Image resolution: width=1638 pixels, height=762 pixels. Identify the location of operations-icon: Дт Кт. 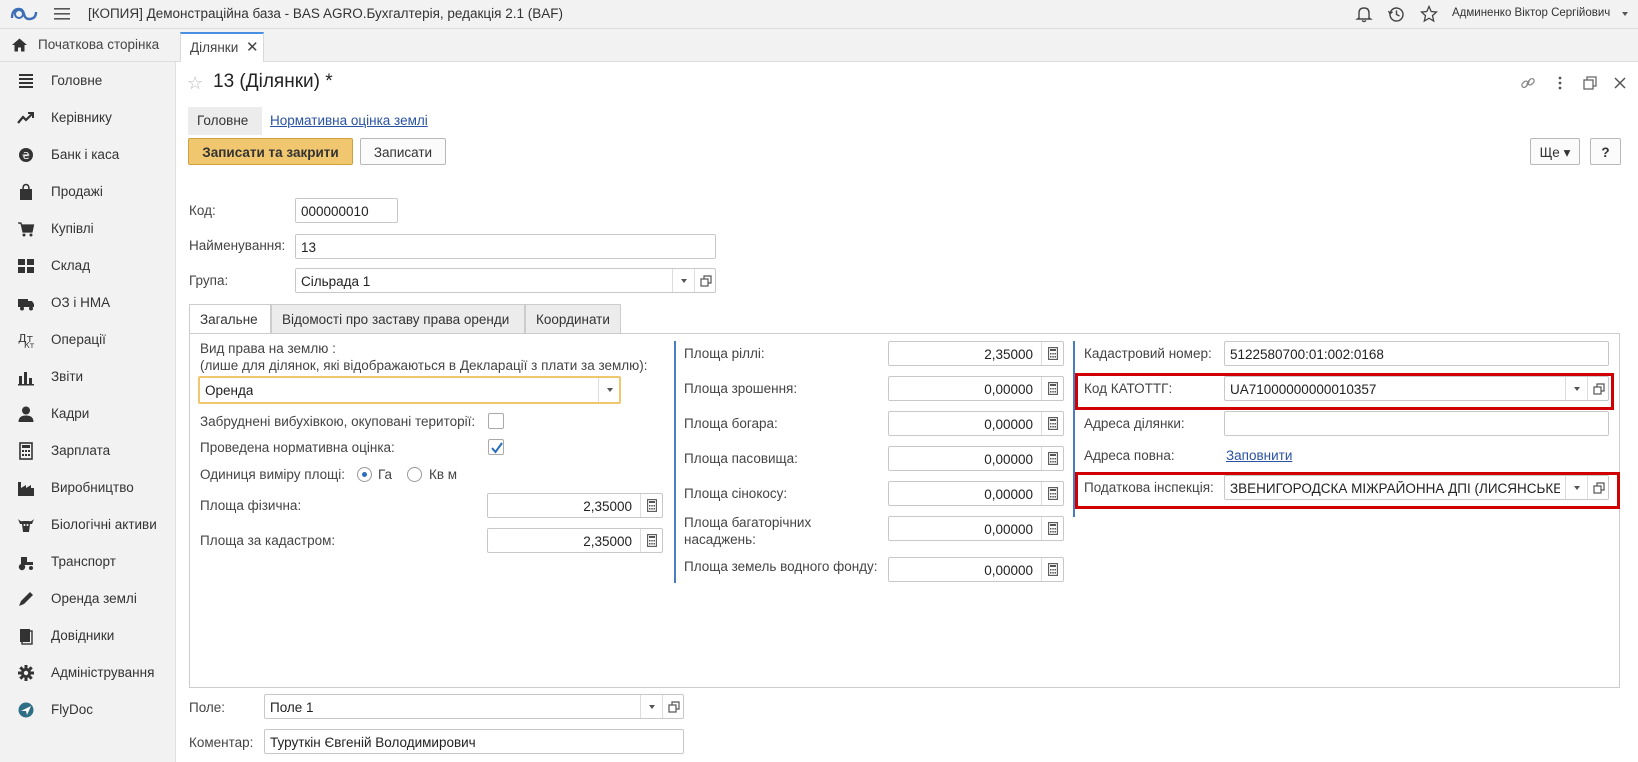
(26, 340).